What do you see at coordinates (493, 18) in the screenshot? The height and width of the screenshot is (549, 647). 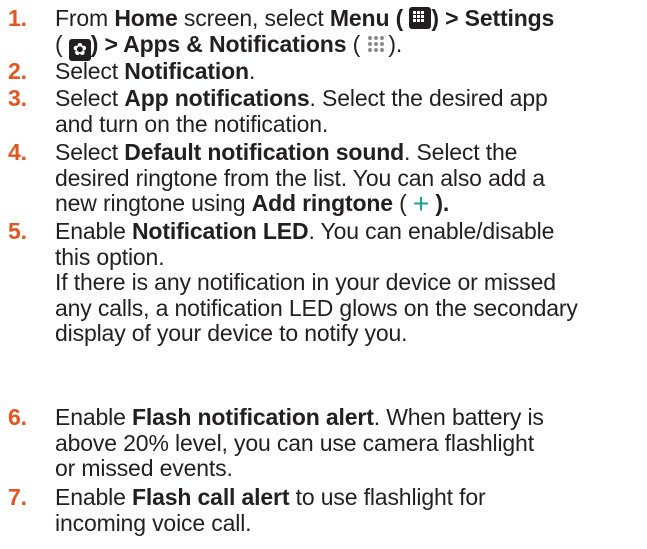 I see `settings-label: ) > Settings` at bounding box center [493, 18].